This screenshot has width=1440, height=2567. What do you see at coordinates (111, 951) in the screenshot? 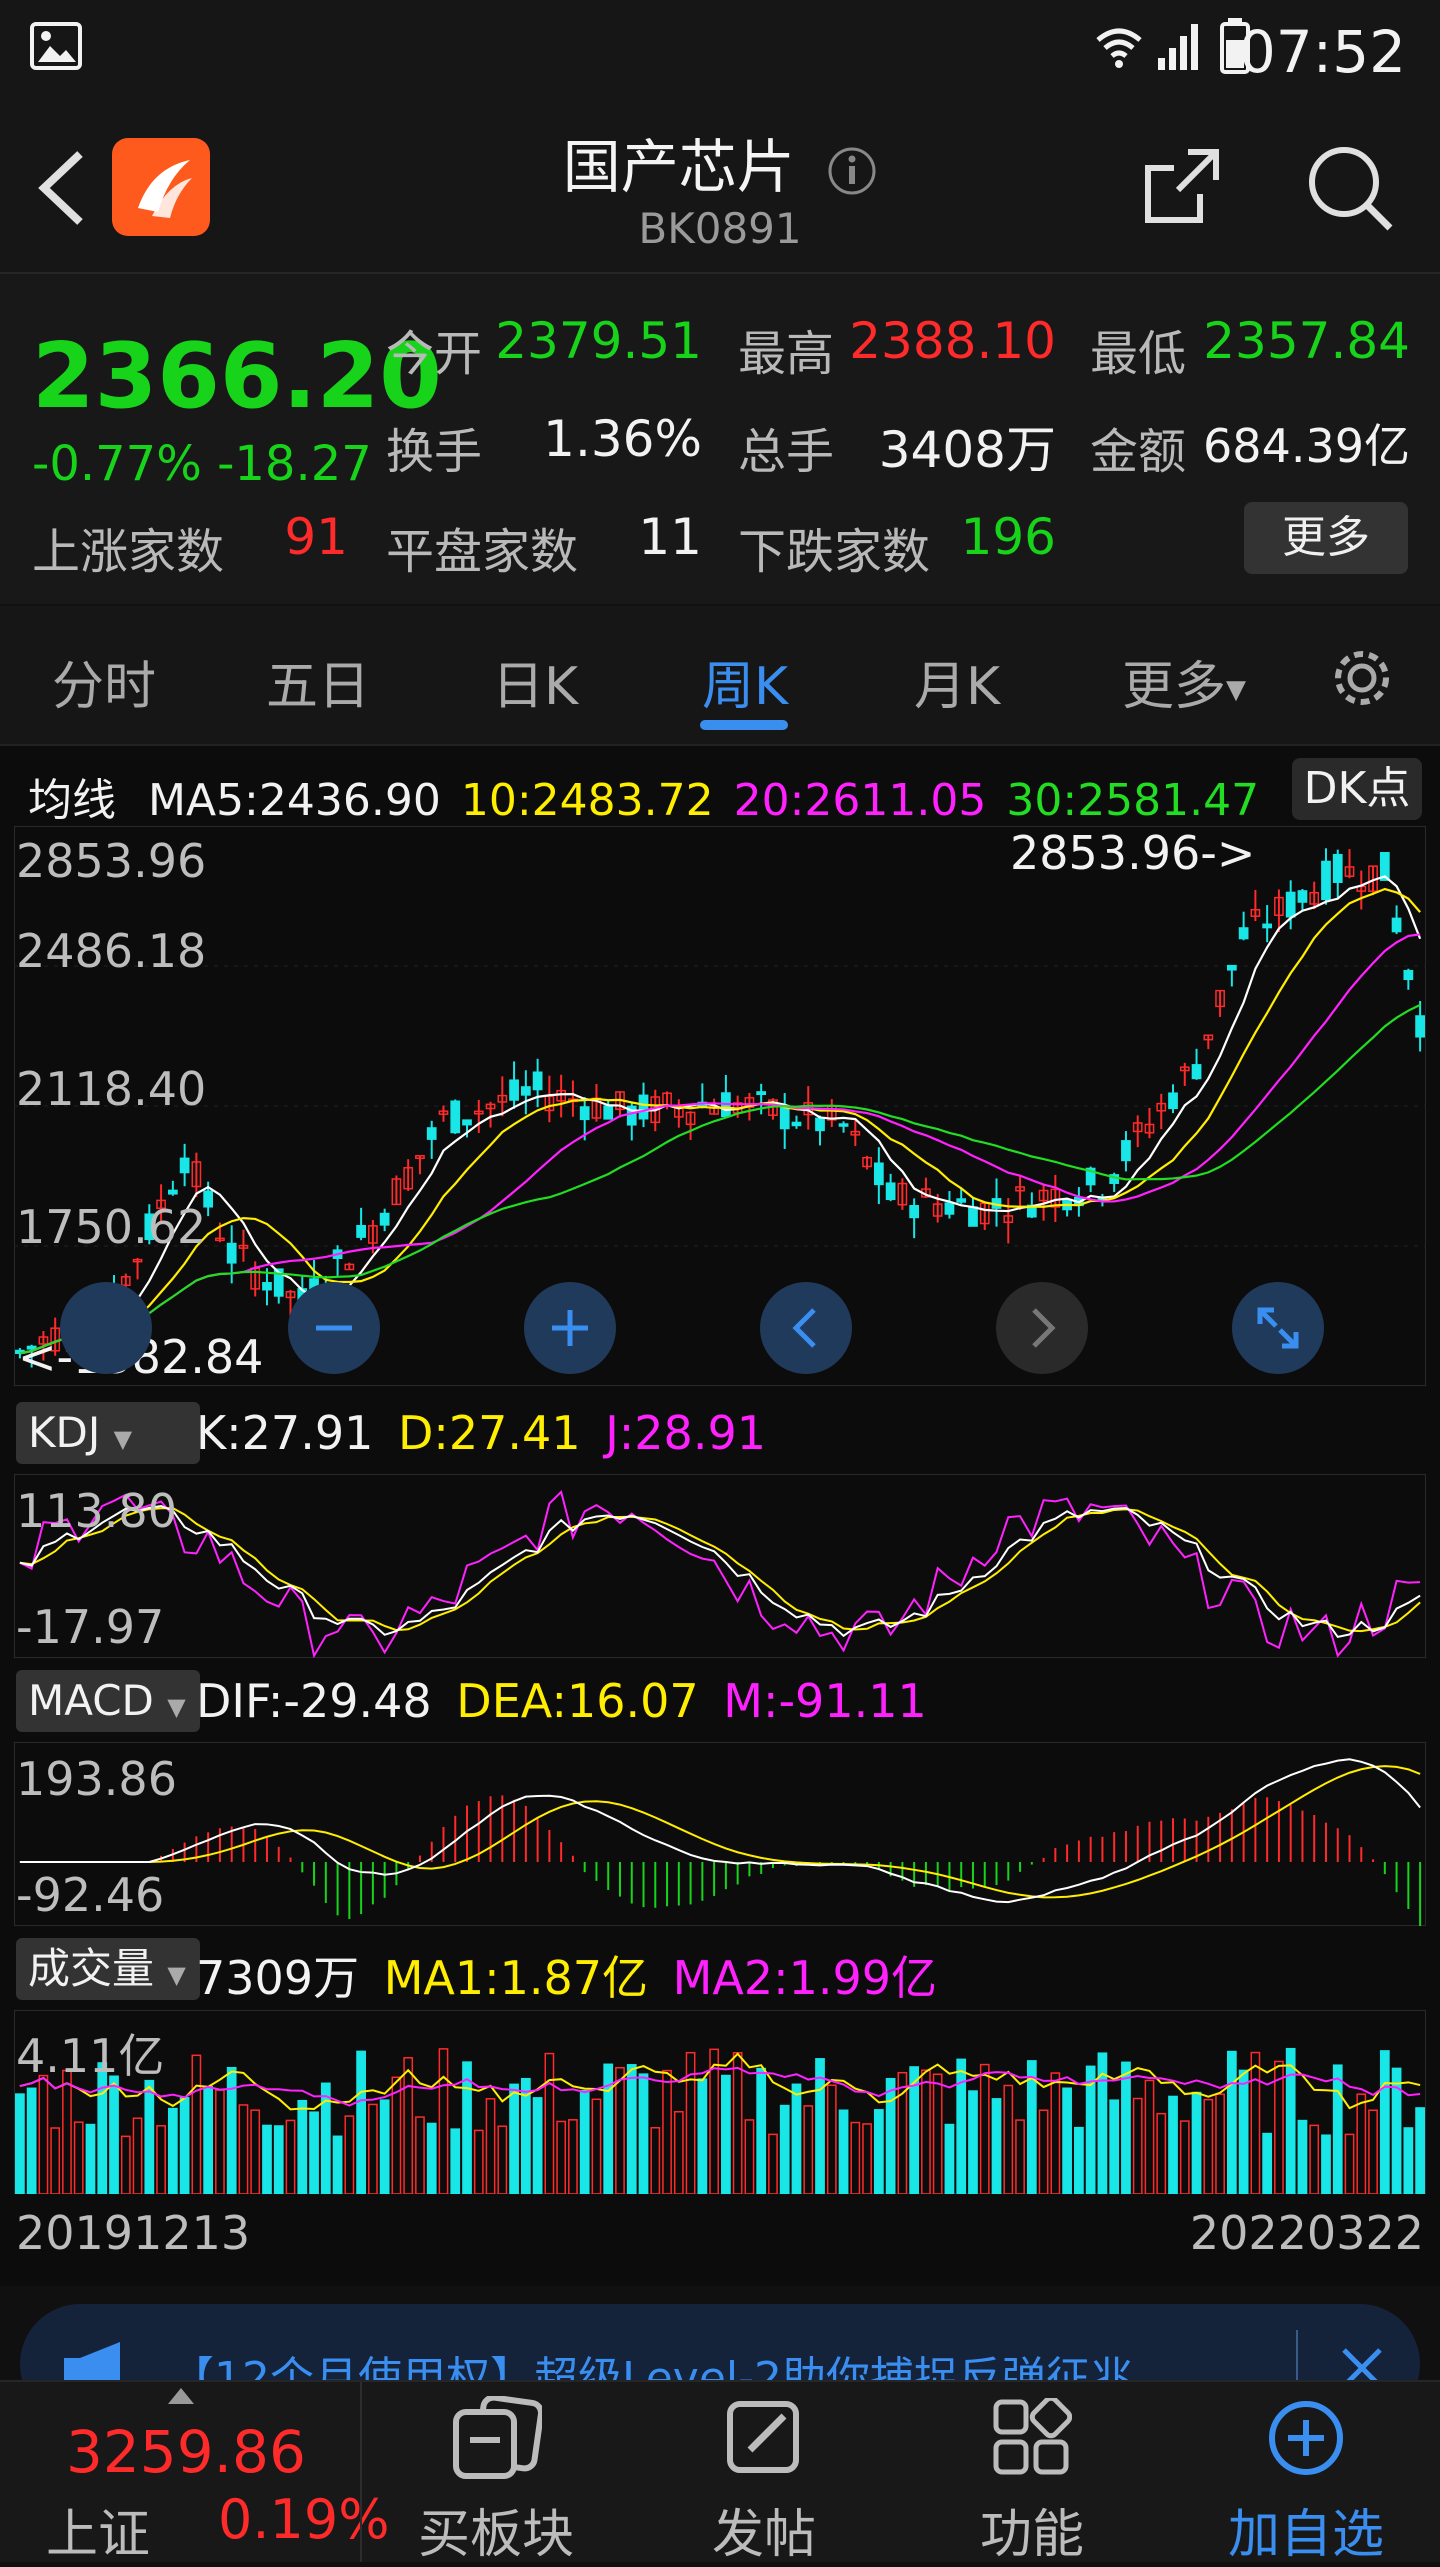
I see `y-label-2: 2486.18` at bounding box center [111, 951].